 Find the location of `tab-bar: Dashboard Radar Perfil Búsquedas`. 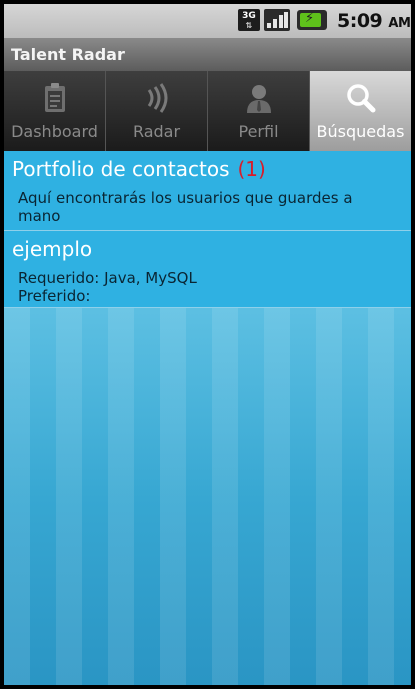

tab-bar: Dashboard Radar Perfil Búsquedas is located at coordinates (207, 111).